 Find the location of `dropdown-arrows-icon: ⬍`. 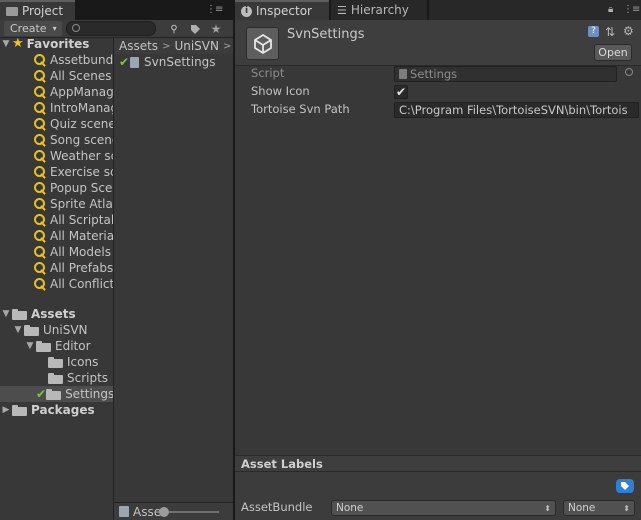

dropdown-arrows-icon: ⬍ is located at coordinates (547, 508).